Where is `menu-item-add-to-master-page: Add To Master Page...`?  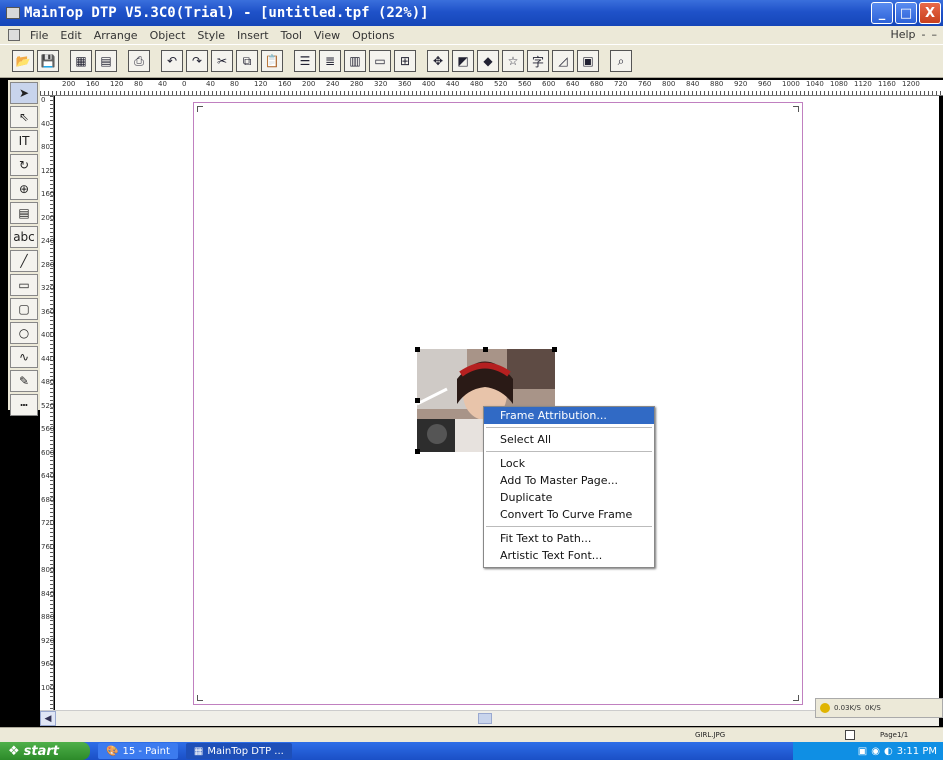 menu-item-add-to-master-page: Add To Master Page... is located at coordinates (569, 480).